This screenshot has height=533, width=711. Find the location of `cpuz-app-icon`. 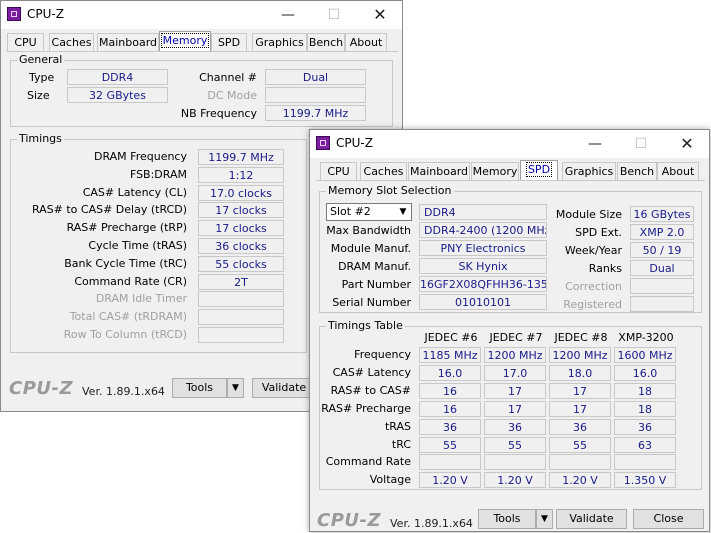

cpuz-app-icon is located at coordinates (14, 14).